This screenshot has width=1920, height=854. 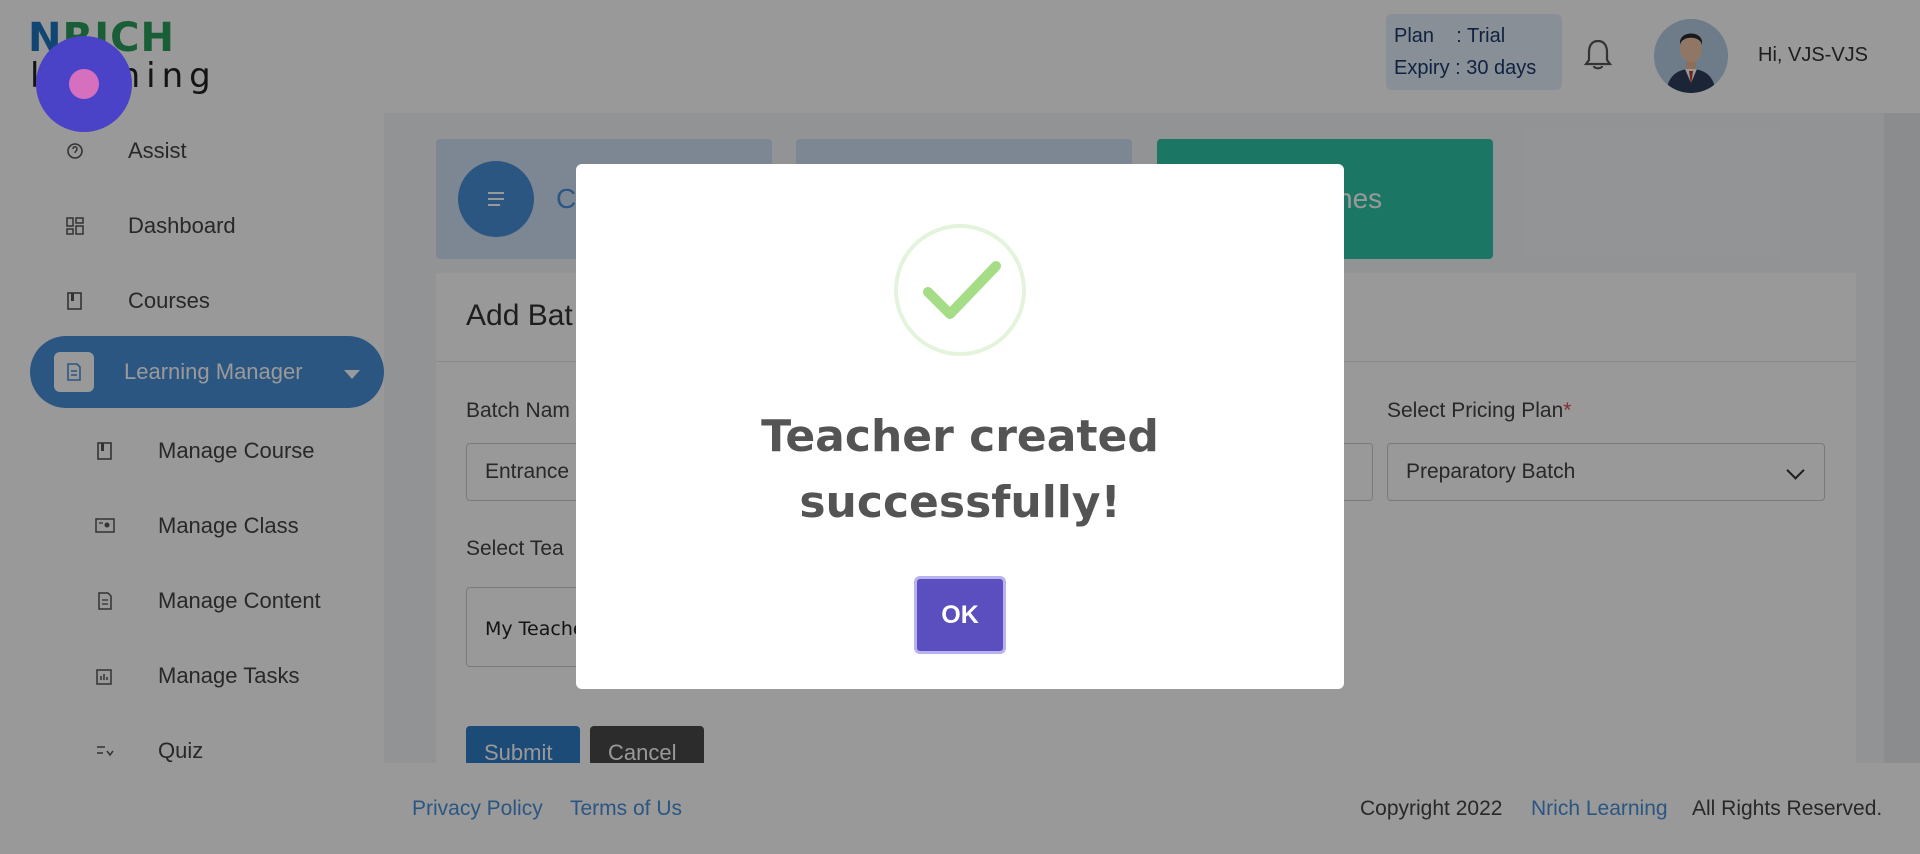 I want to click on dialog-title: Teacher created successfully!, so click(x=960, y=470).